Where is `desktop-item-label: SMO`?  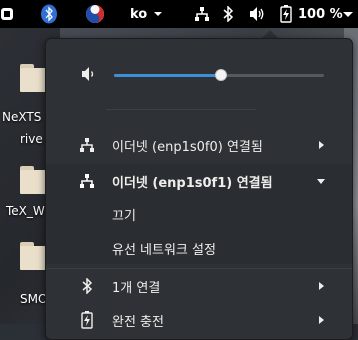 desktop-item-label: SMO is located at coordinates (33, 299).